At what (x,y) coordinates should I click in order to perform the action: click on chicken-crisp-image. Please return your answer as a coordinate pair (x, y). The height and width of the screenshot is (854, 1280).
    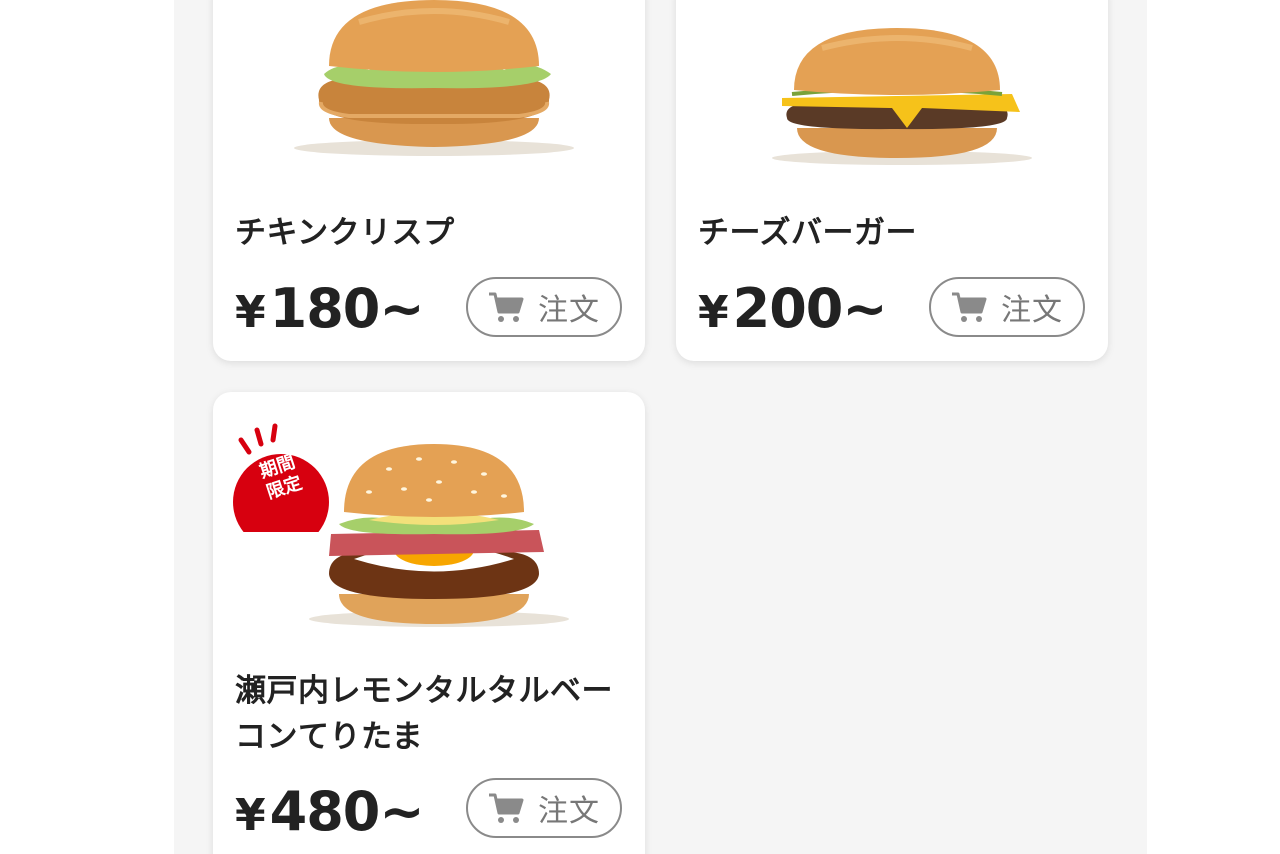
    Looking at the image, I should click on (429, 80).